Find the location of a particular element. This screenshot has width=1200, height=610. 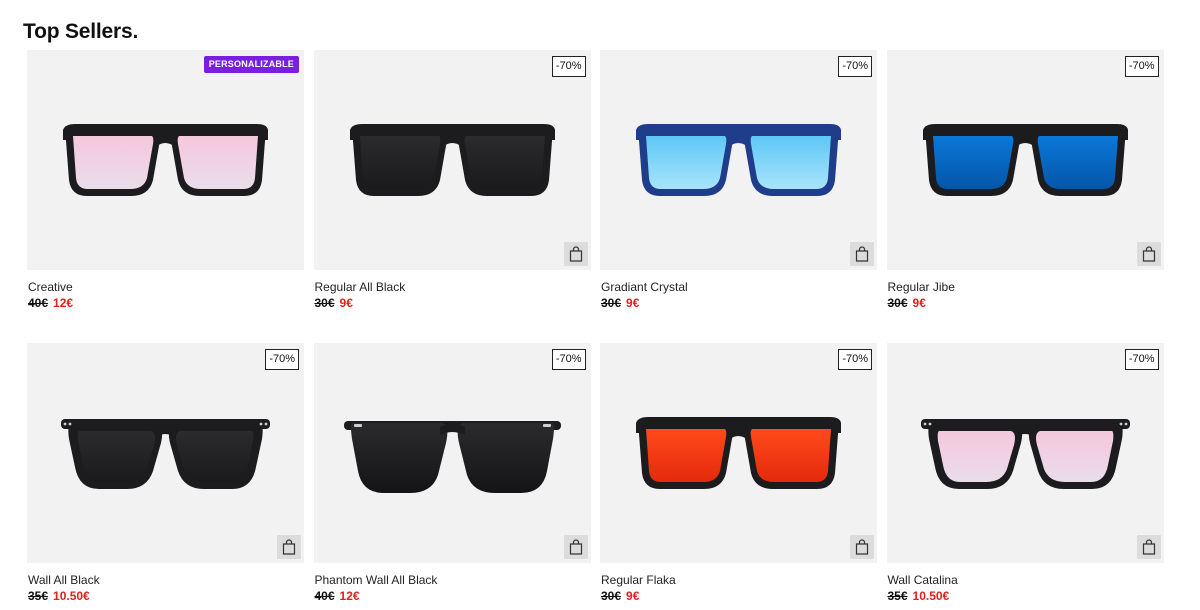

product-card: -70% Wall All Black 35€ 10.50€ is located at coordinates (165, 476).